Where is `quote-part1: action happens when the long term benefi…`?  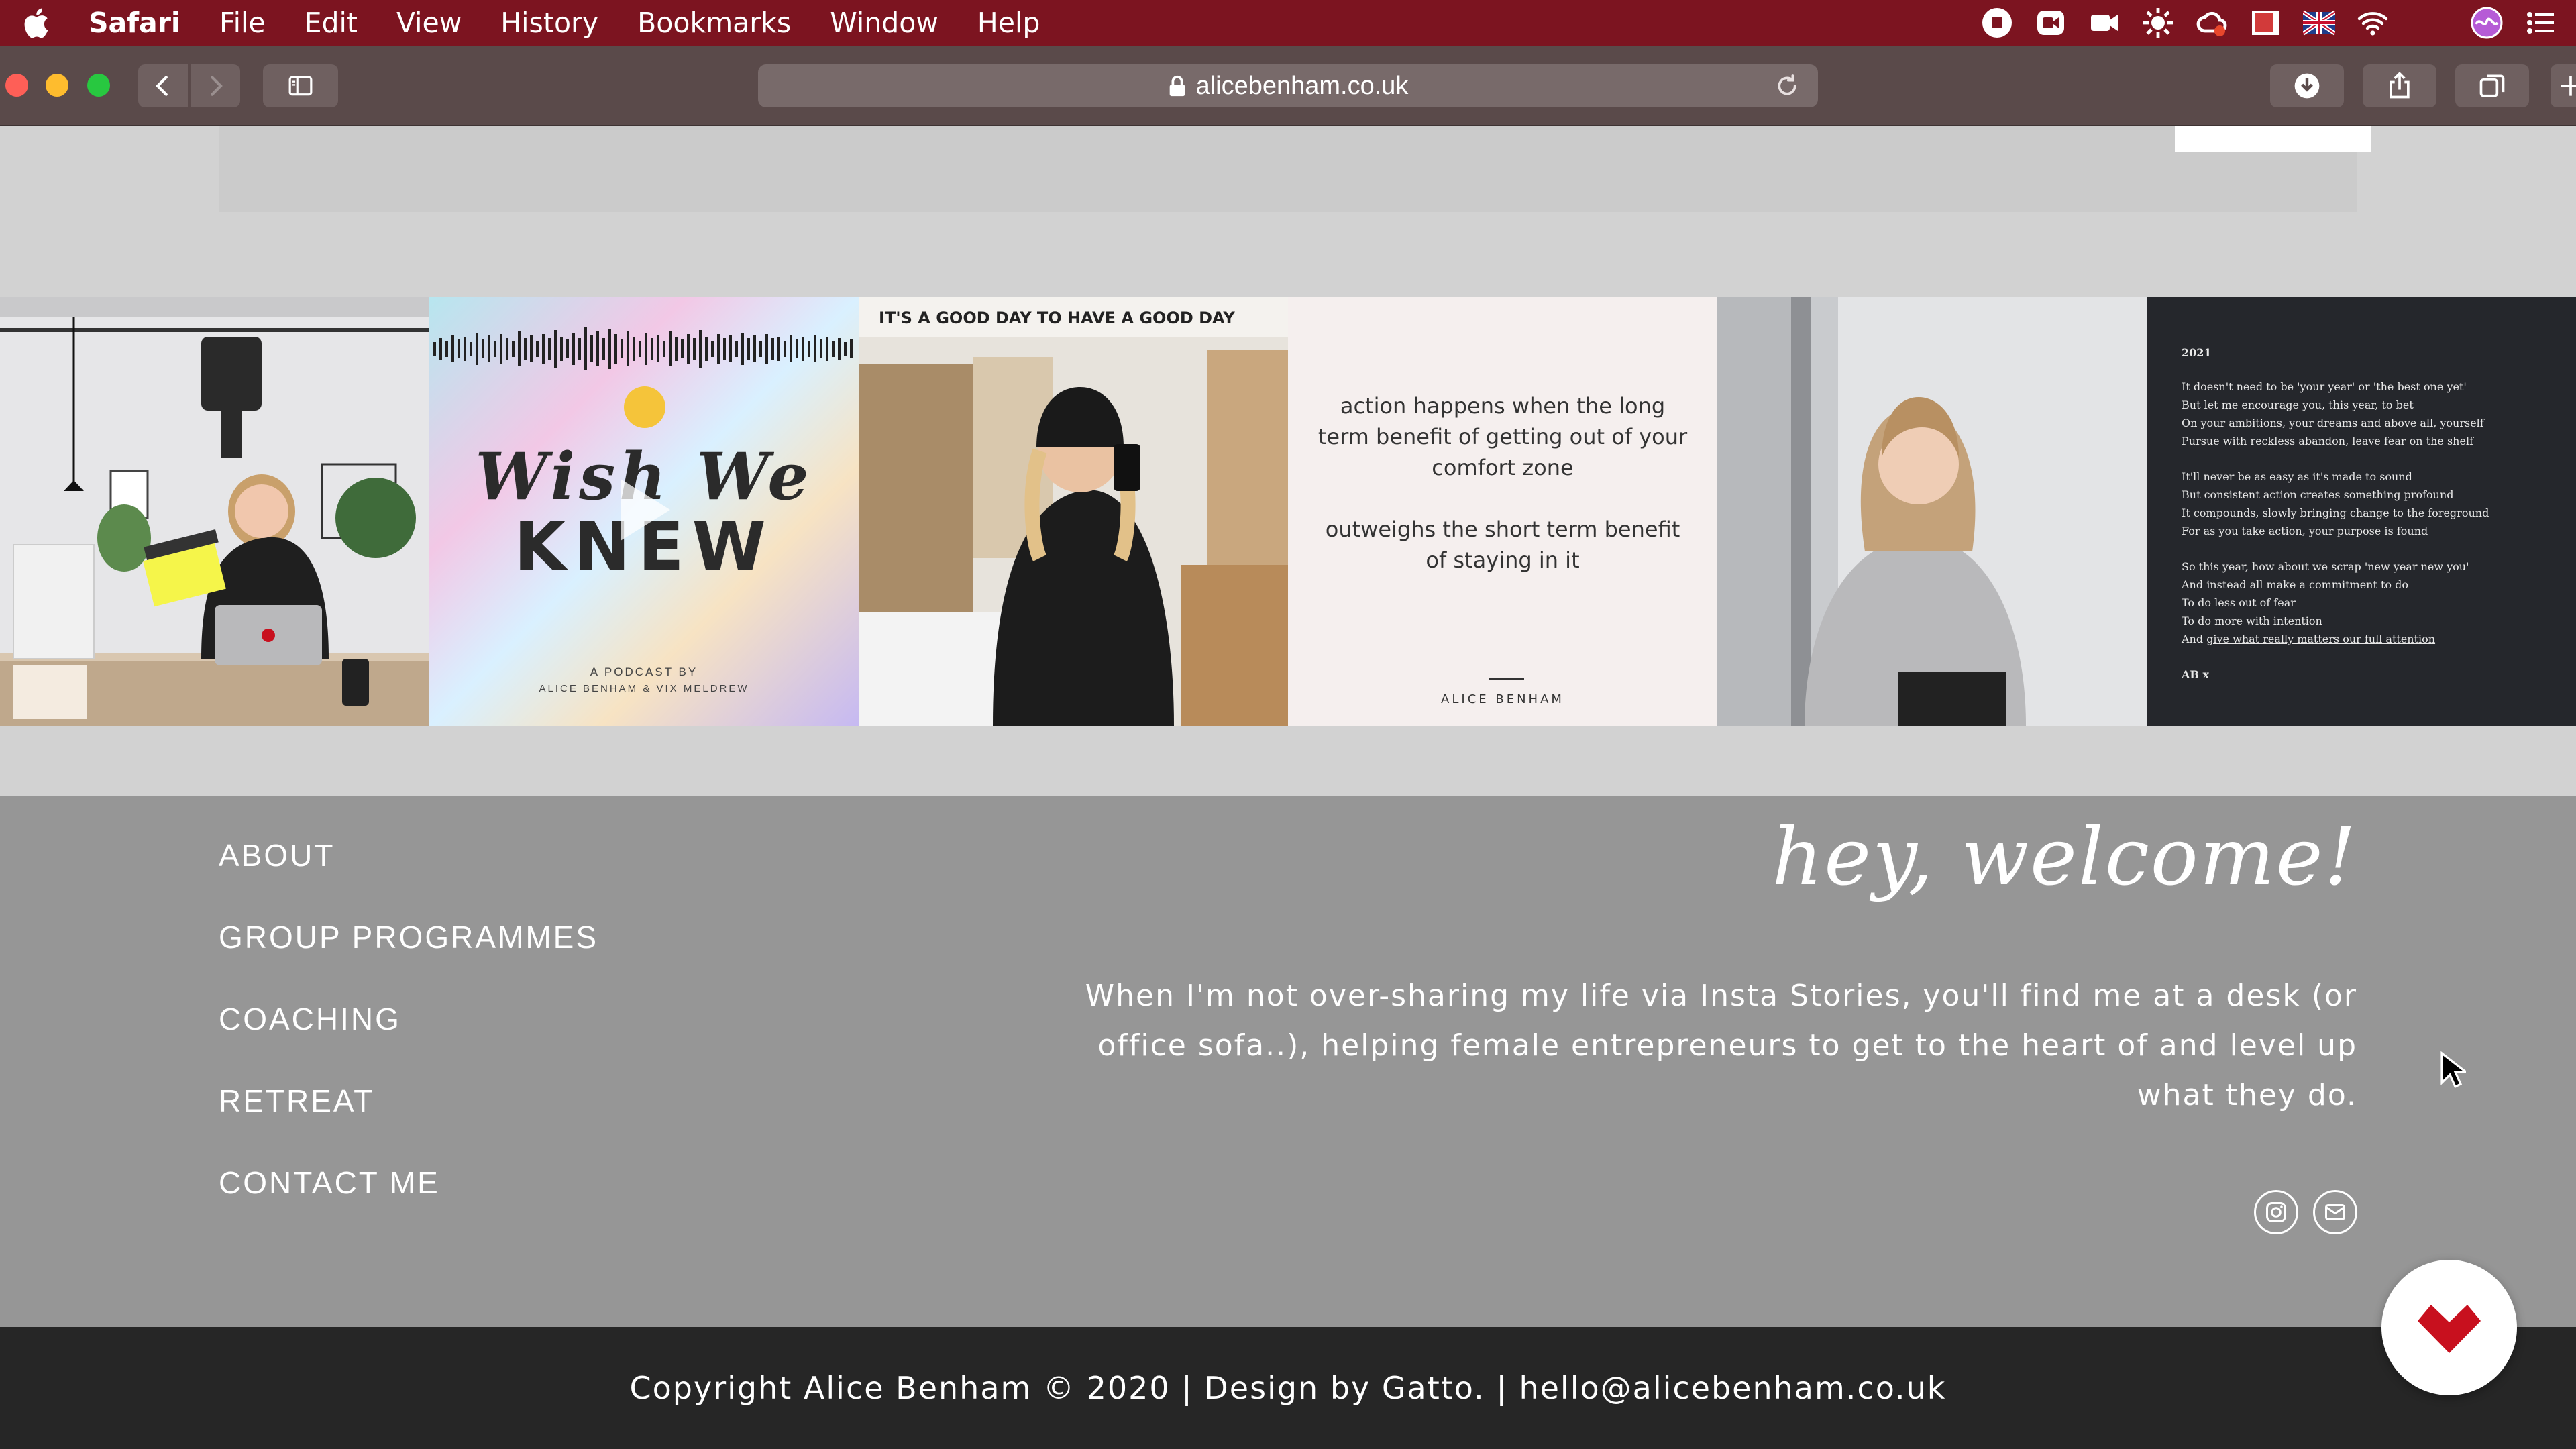
quote-part1: action happens when the long term benefi… is located at coordinates (1503, 436).